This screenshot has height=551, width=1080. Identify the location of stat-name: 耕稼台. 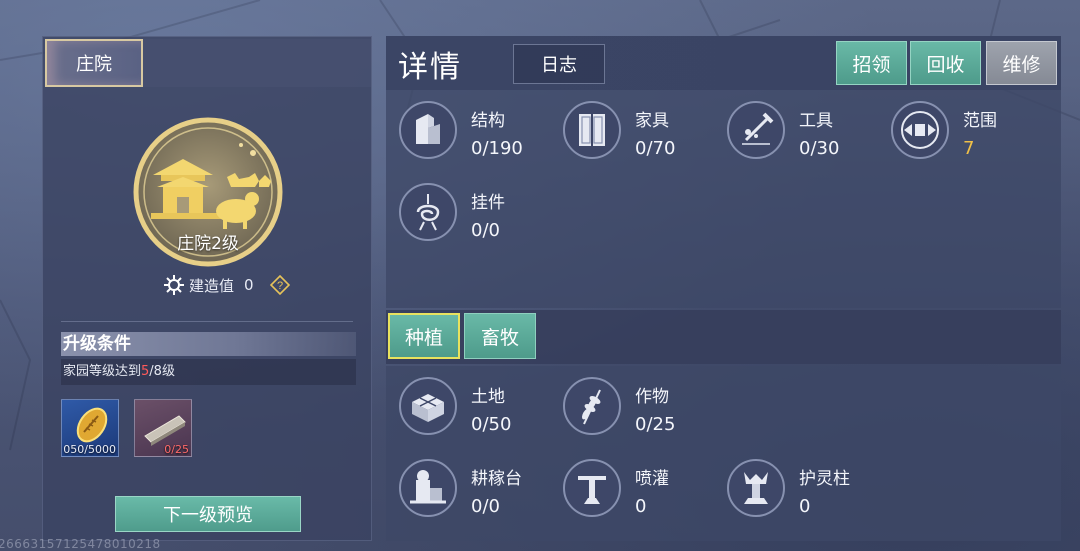
(496, 479).